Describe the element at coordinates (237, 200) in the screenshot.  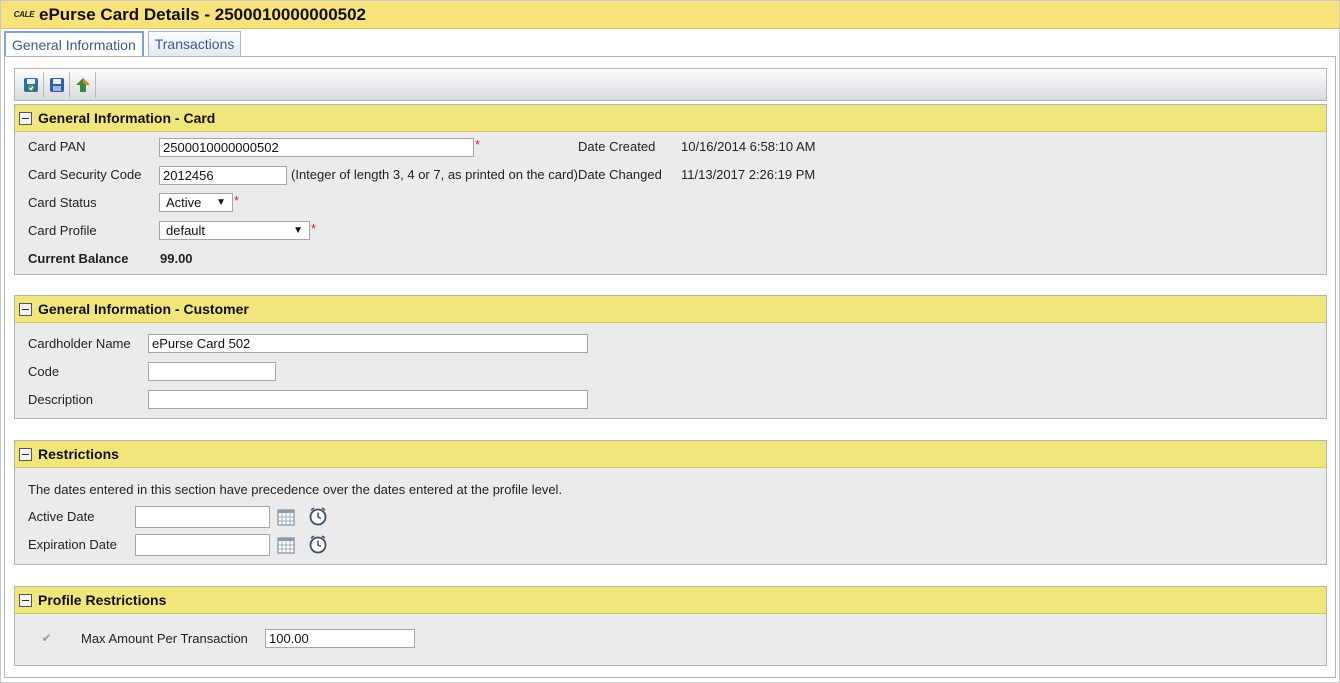
I see `card-status-required-mark: *` at that location.